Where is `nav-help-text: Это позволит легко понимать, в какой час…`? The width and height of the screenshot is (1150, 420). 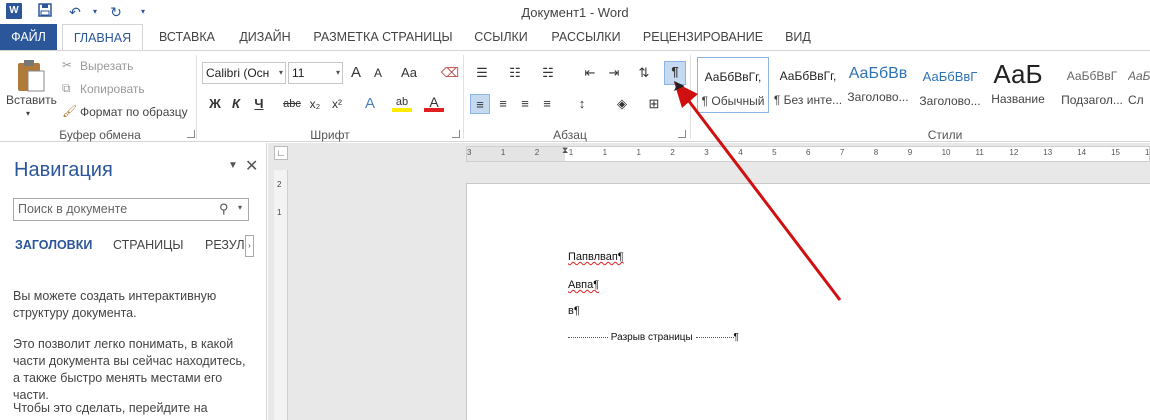
nav-help-text: Это позволит легко понимать, в какой час… is located at coordinates (129, 369).